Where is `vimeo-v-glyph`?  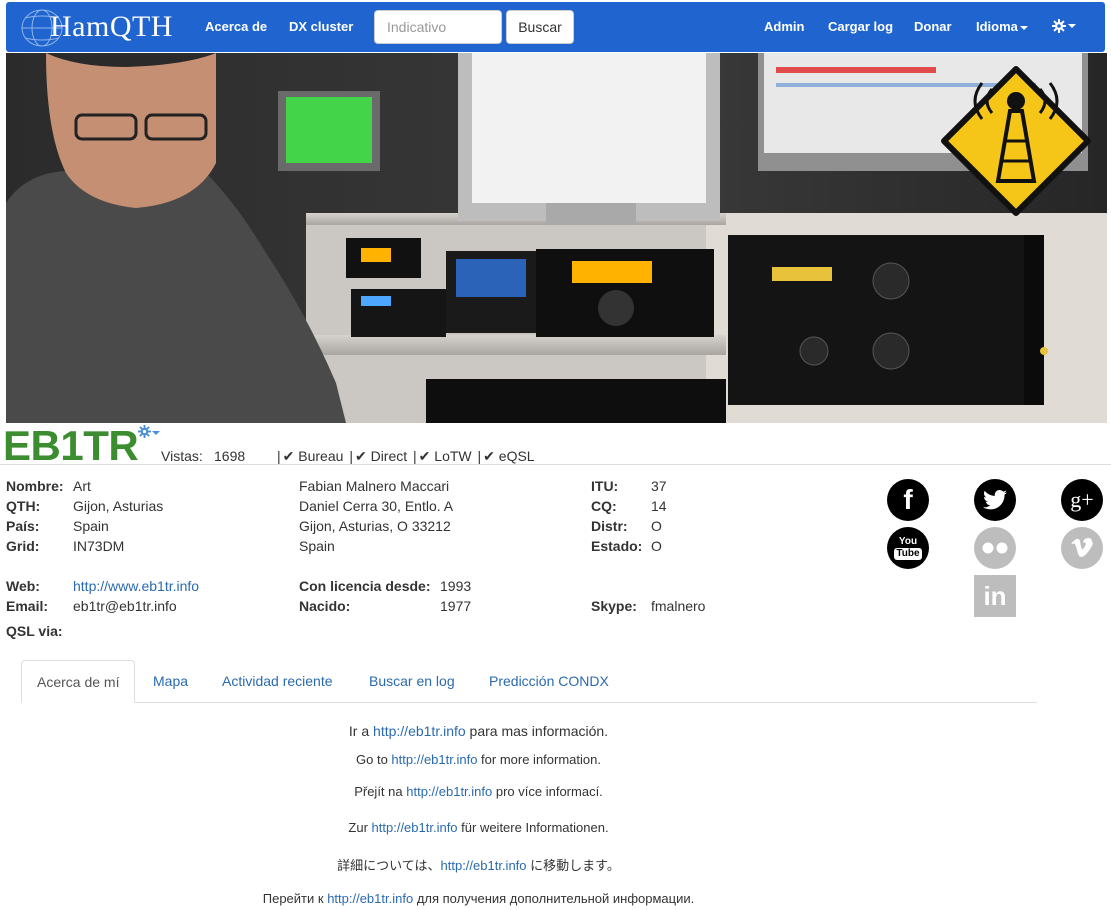
vimeo-v-glyph is located at coordinates (1082, 547).